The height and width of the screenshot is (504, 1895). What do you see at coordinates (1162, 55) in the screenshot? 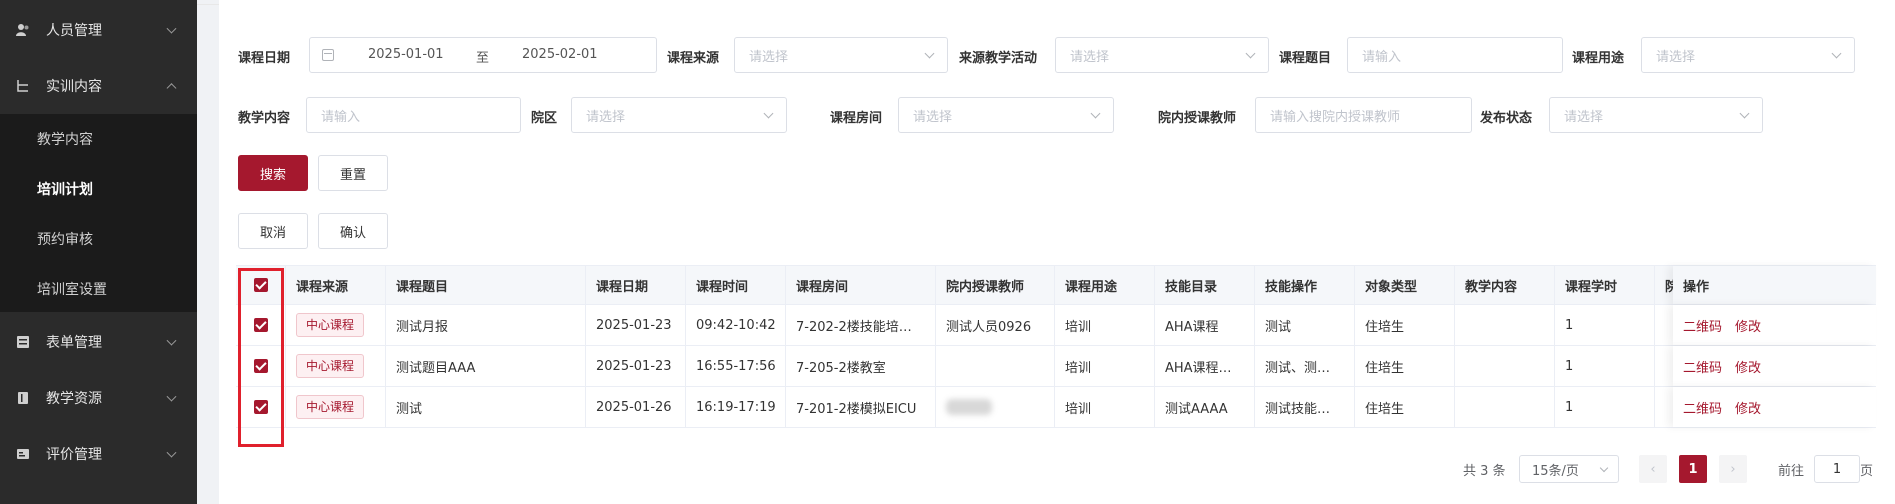
I see `activity-select: 请选择` at bounding box center [1162, 55].